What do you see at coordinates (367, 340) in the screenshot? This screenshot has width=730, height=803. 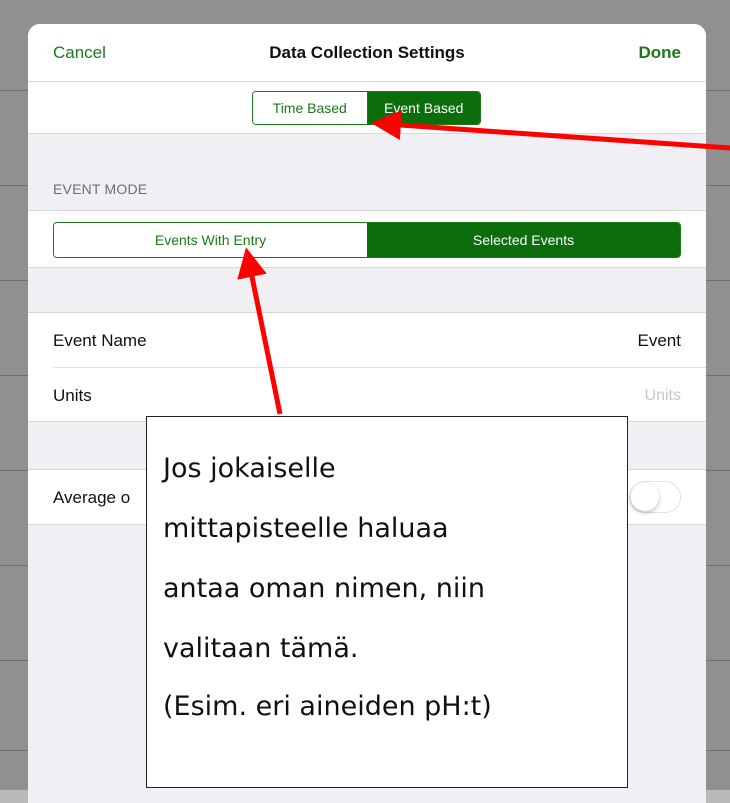 I see `event-name-row: Event Name Event` at bounding box center [367, 340].